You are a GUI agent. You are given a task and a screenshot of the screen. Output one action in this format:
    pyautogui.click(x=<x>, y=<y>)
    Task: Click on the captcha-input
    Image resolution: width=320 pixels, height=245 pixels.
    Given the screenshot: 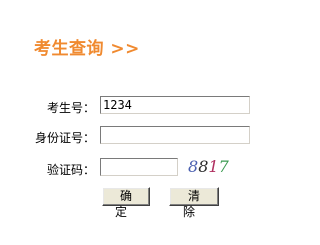 What is the action you would take?
    pyautogui.click(x=139, y=167)
    